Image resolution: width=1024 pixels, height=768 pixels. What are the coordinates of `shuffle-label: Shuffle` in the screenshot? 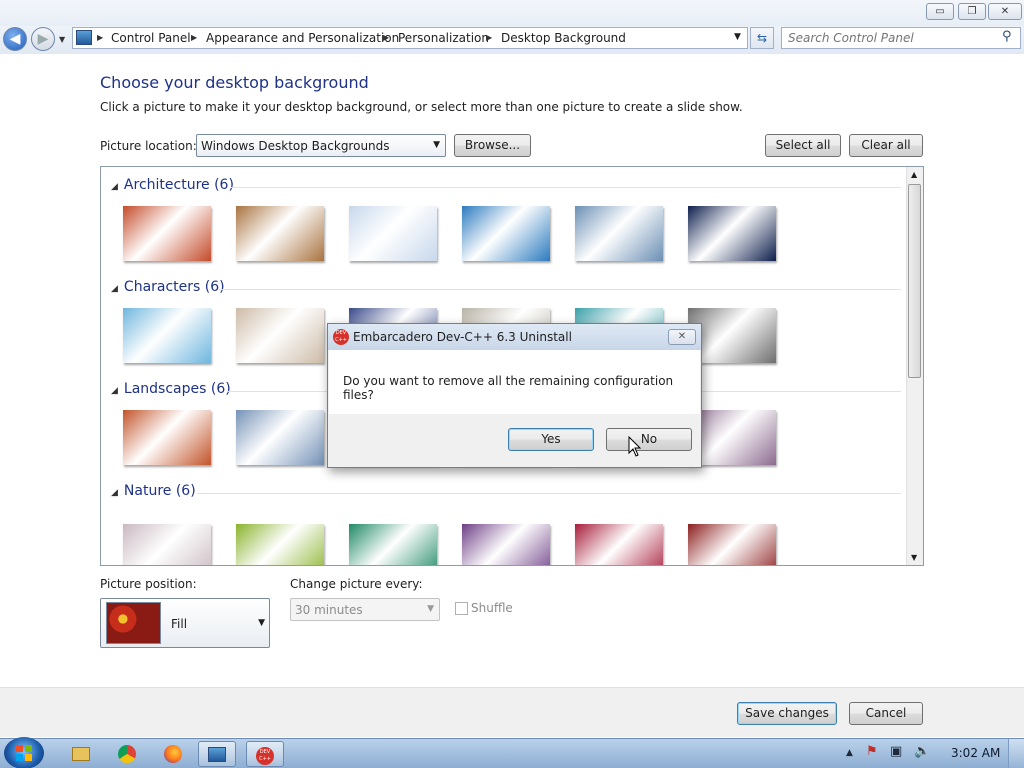 It's located at (492, 608).